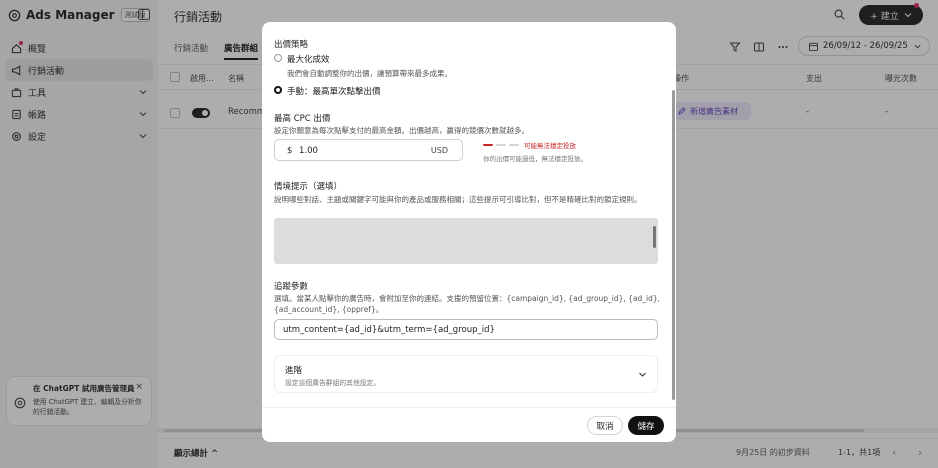  What do you see at coordinates (401, 130) in the screenshot?
I see `max-cpc-desc: 設定你願意為每次點擊支付的最高金額。出價越高，贏得的競價次數就越多。` at bounding box center [401, 130].